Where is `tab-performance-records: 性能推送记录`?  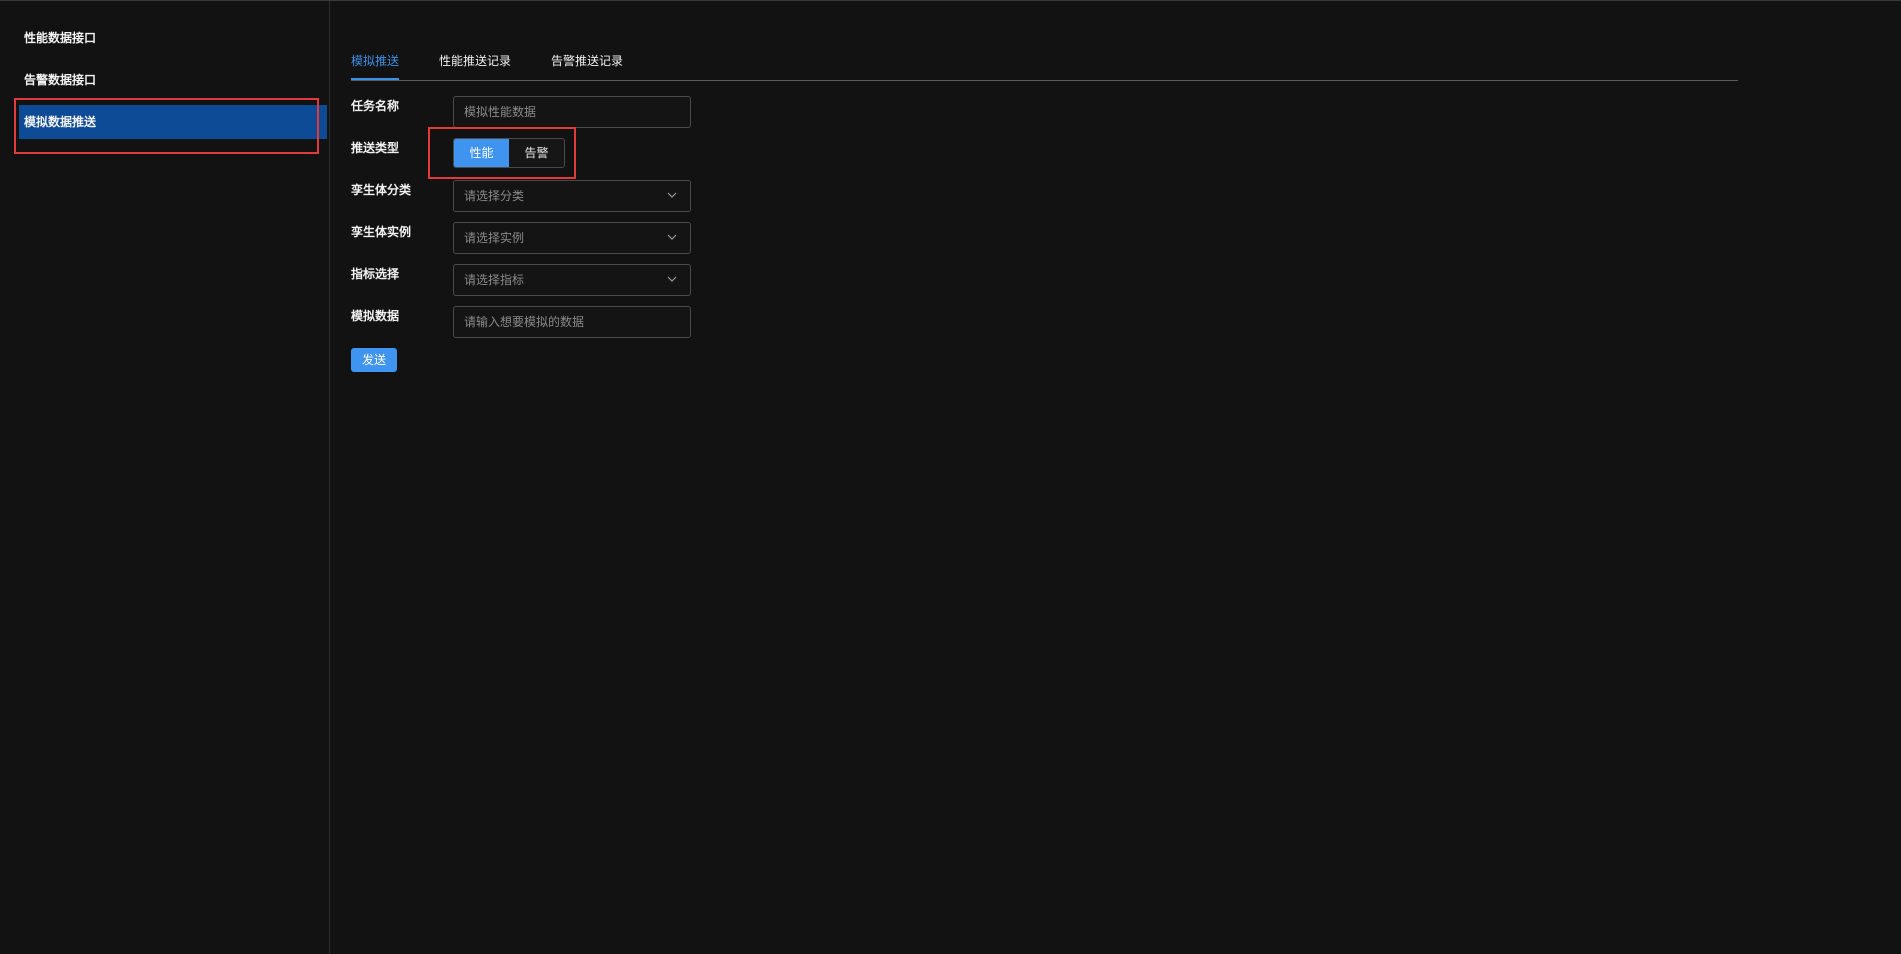 tab-performance-records: 性能推送记录 is located at coordinates (475, 64).